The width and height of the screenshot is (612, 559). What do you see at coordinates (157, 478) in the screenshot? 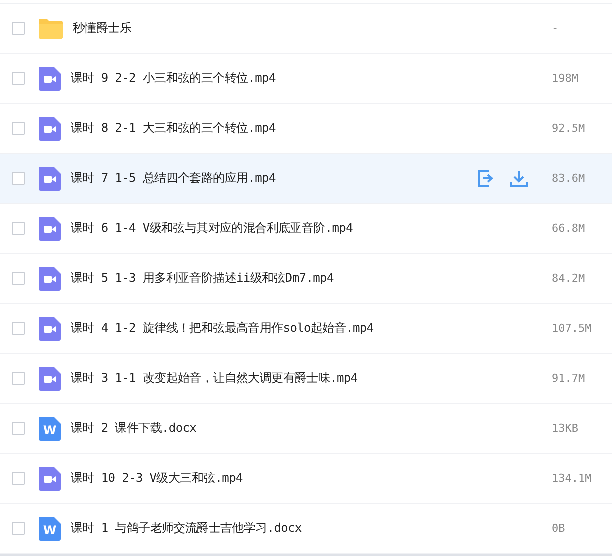
I see `file-name: 课时 10 2-3 V级大三和弦.mp4` at bounding box center [157, 478].